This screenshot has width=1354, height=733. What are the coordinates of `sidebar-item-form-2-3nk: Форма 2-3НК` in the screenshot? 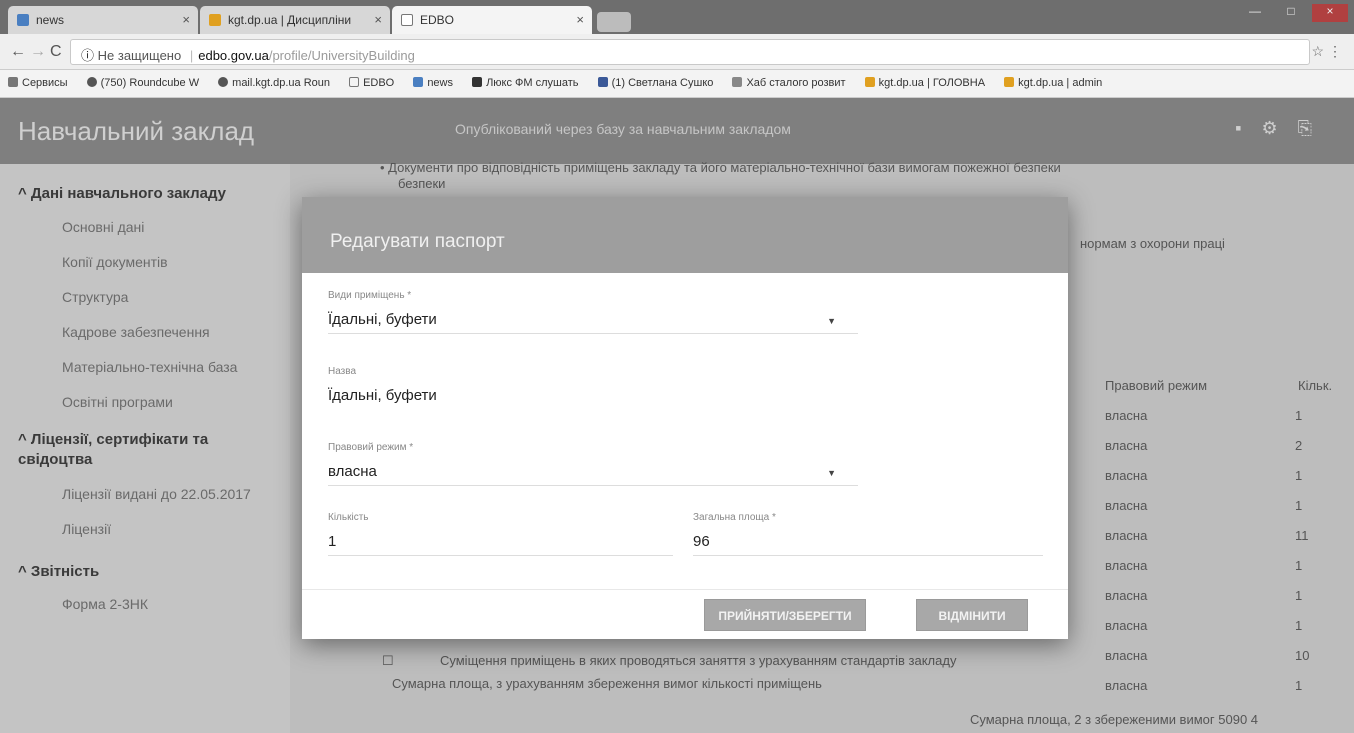 It's located at (105, 604).